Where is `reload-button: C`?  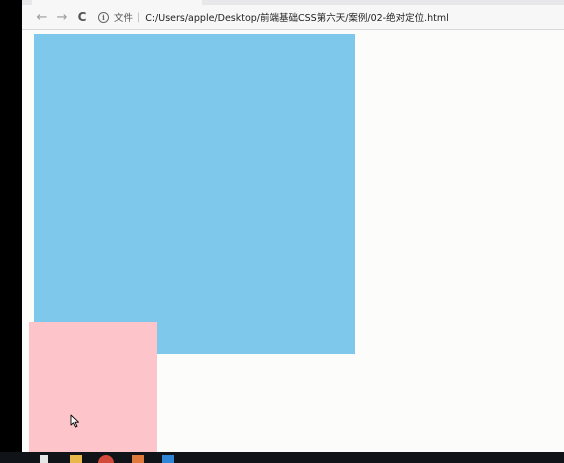
reload-button: C is located at coordinates (82, 17).